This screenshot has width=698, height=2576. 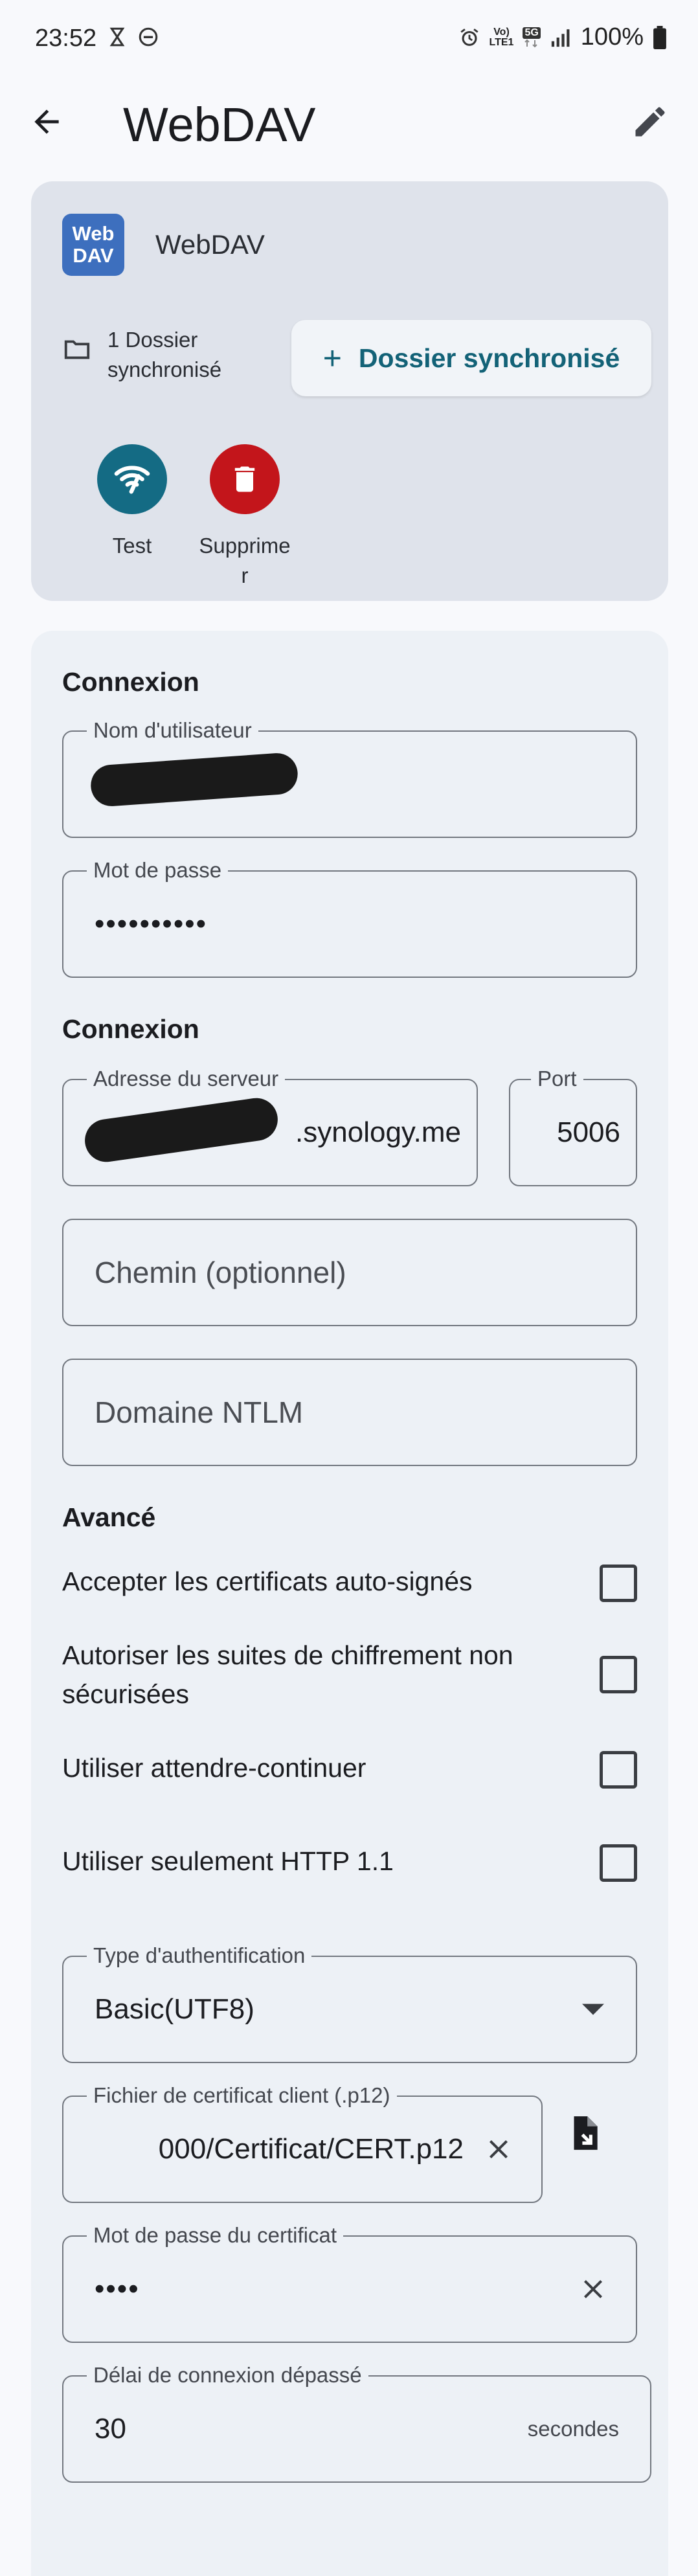 What do you see at coordinates (132, 502) in the screenshot?
I see `test-button: Test` at bounding box center [132, 502].